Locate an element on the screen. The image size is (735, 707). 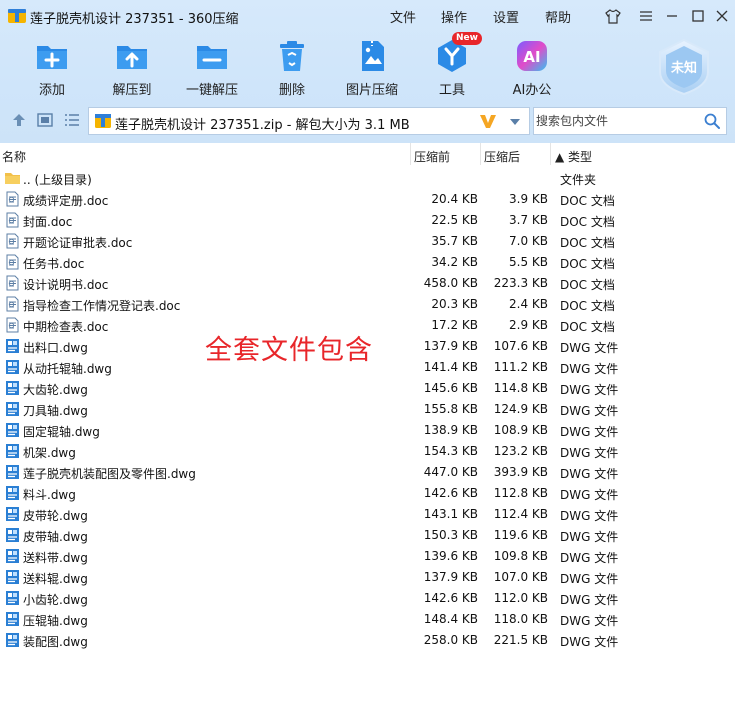
column-name: 名称 is located at coordinates (14, 156).